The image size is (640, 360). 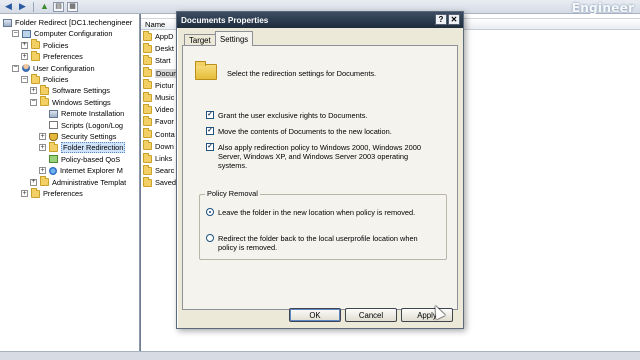 What do you see at coordinates (93, 148) in the screenshot?
I see `tree-item-label: Folder Redirection` at bounding box center [93, 148].